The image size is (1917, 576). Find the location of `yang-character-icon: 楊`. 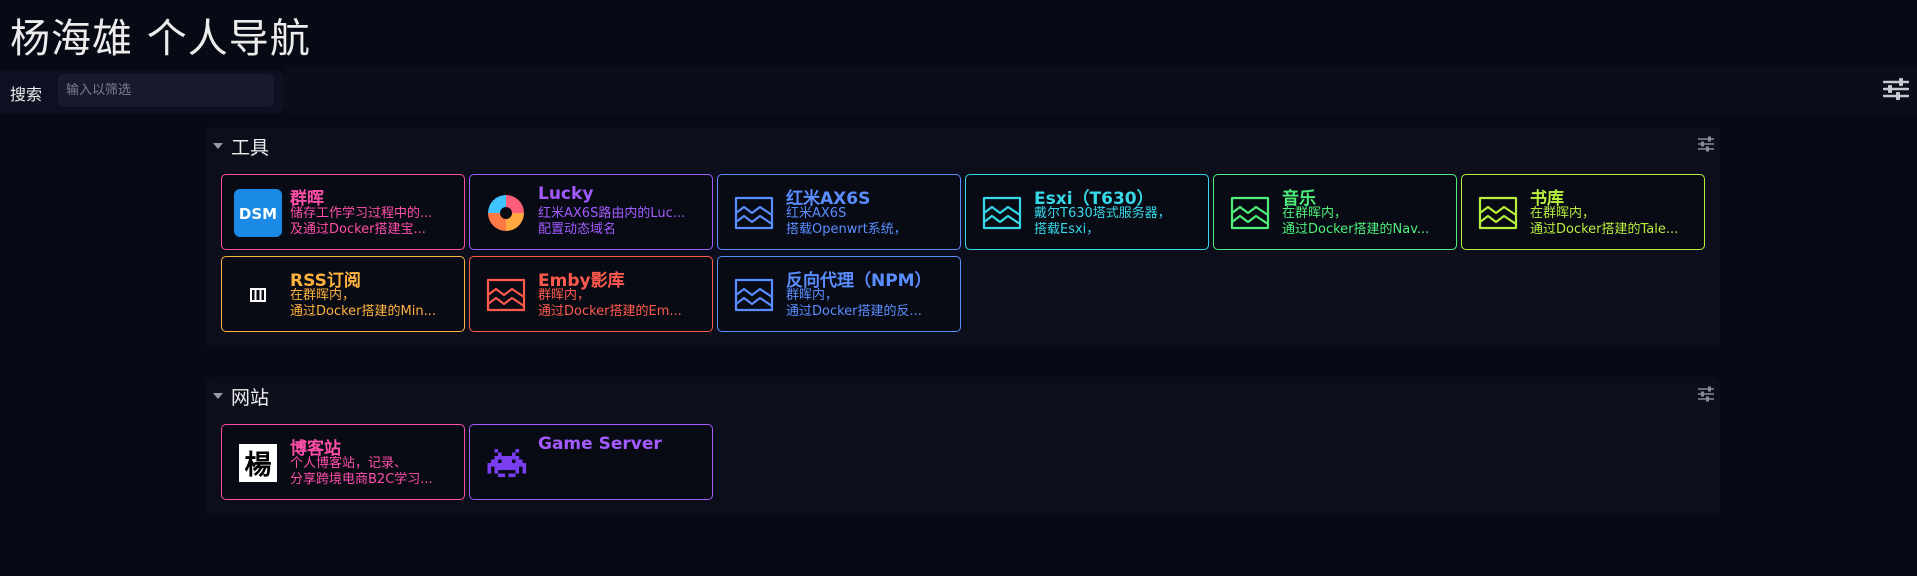

yang-character-icon: 楊 is located at coordinates (258, 463).